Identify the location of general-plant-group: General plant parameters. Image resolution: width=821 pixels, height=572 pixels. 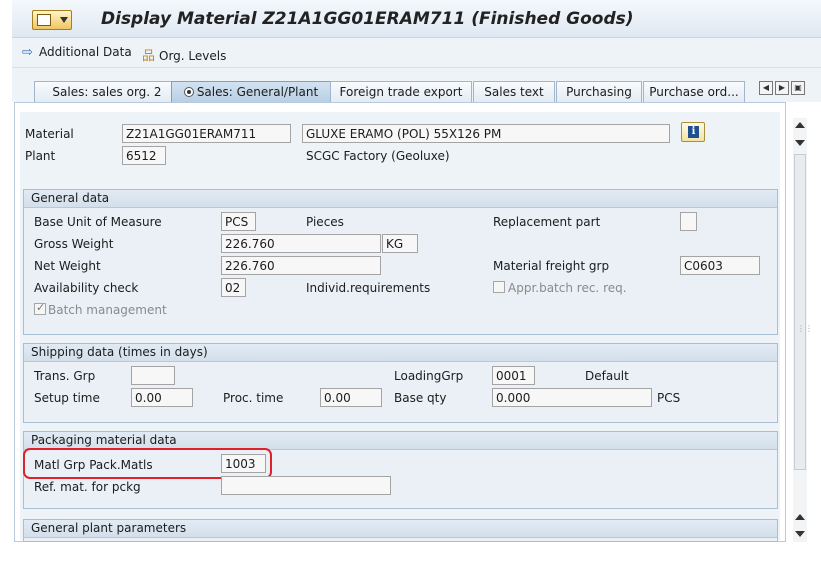
(400, 530).